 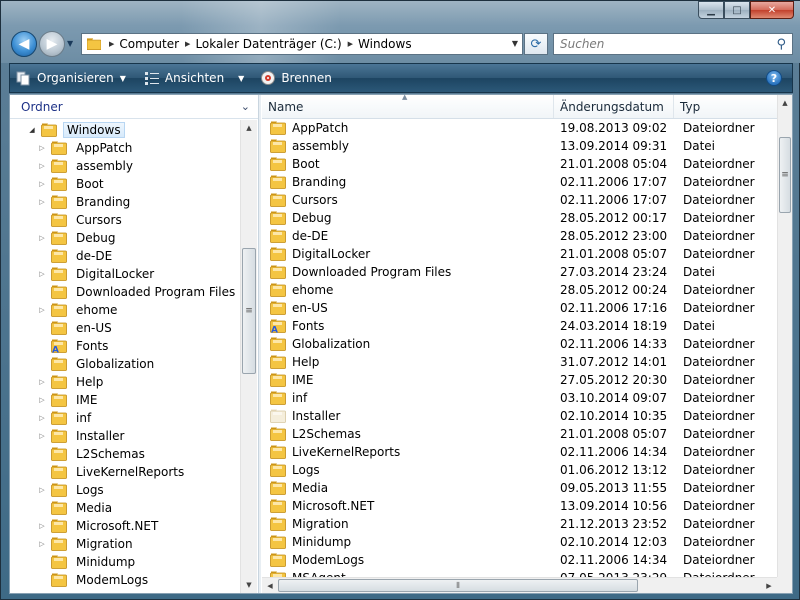 What do you see at coordinates (519, 380) in the screenshot?
I see `list-item: IME 27.05.2012 20:30 Dateiordner` at bounding box center [519, 380].